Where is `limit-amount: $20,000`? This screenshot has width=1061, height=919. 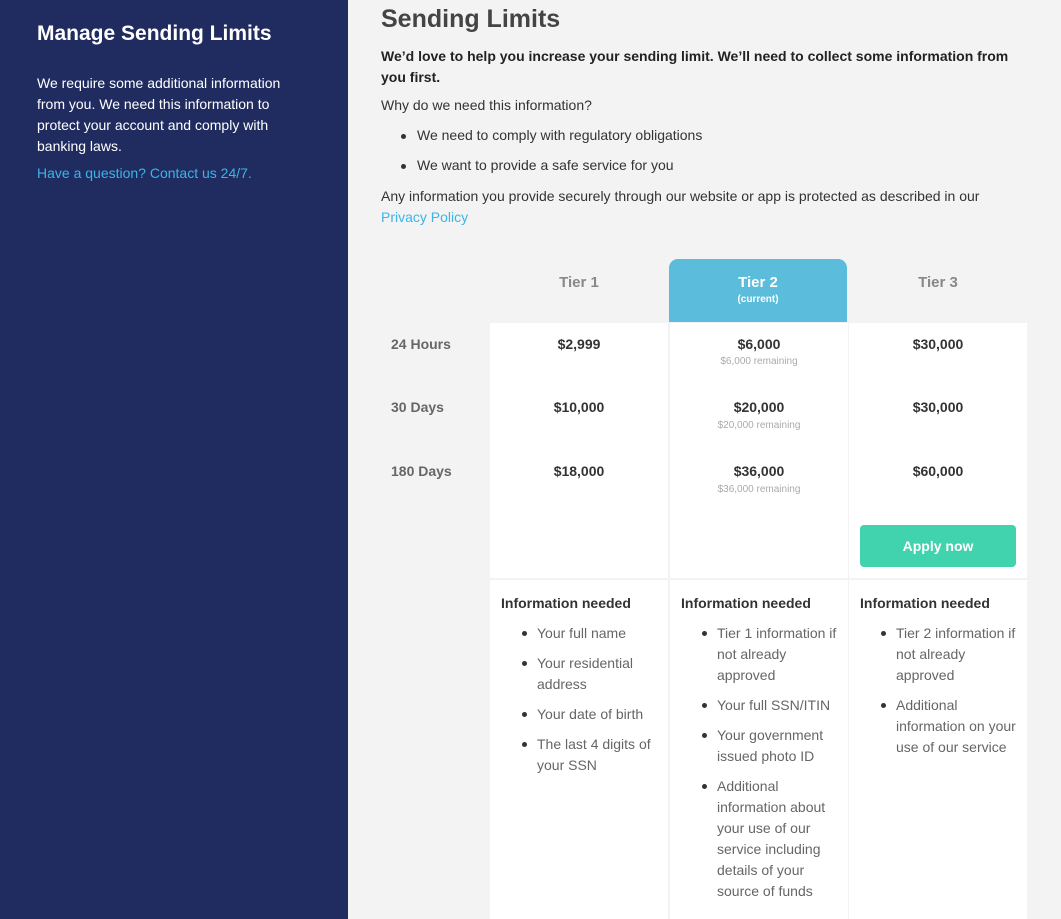 limit-amount: $20,000 is located at coordinates (759, 407).